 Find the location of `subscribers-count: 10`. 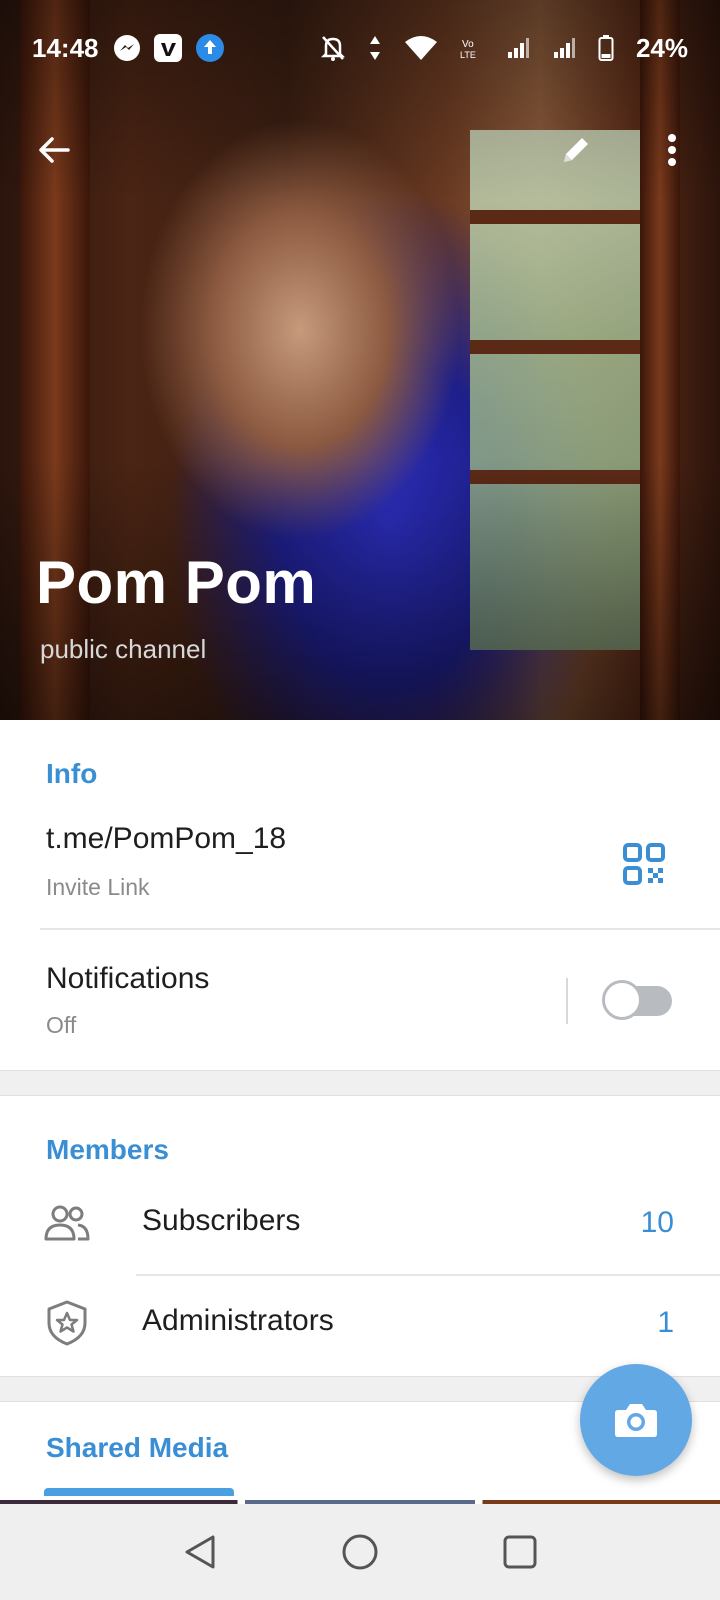

subscribers-count: 10 is located at coordinates (657, 1222).